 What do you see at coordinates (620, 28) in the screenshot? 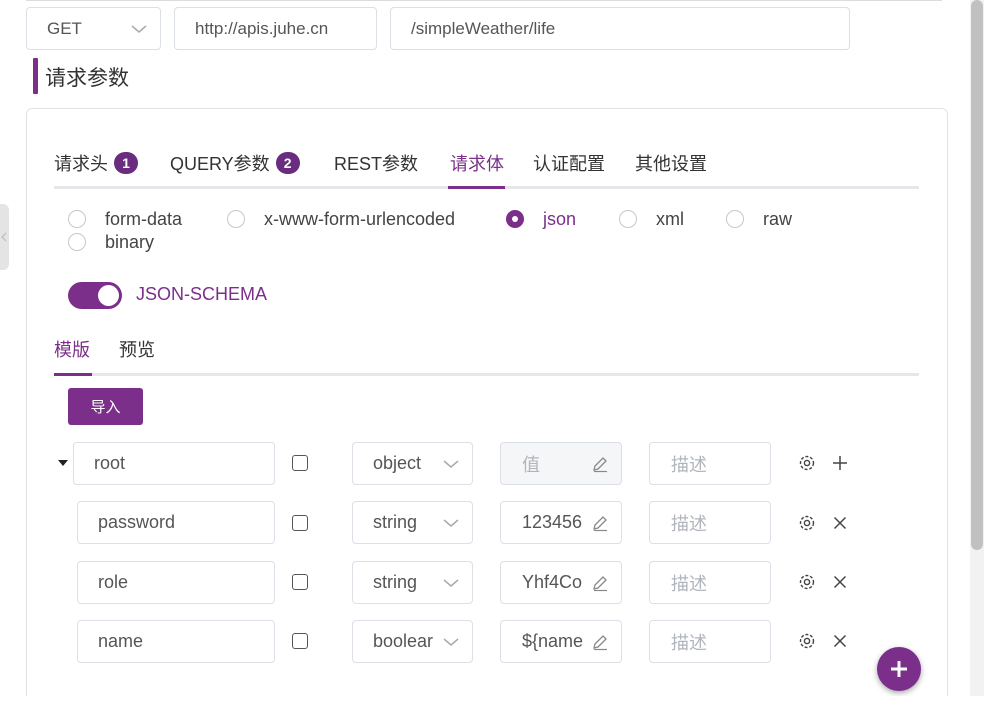
I see `path-input: /simpleWeather/life` at bounding box center [620, 28].